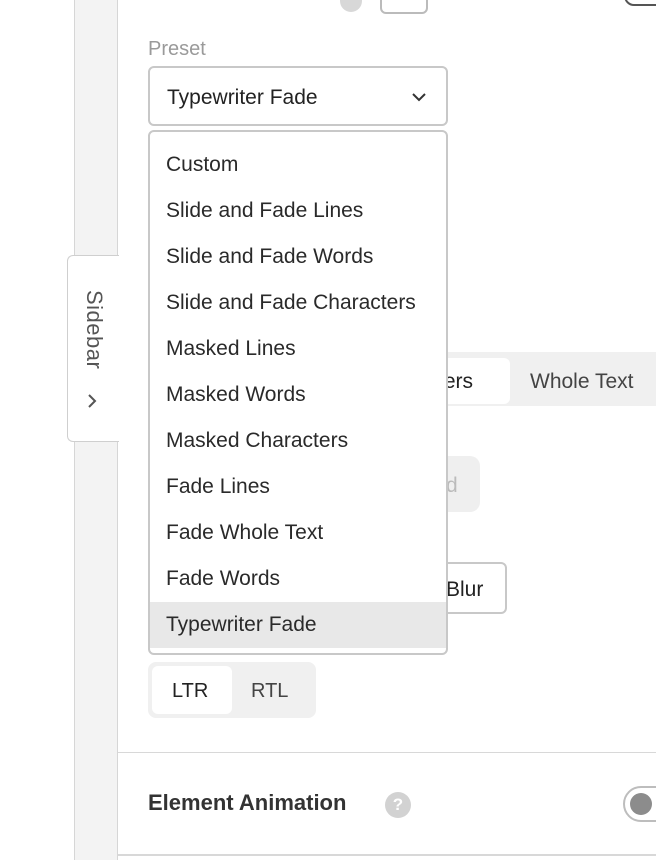 This screenshot has height=860, width=656. Describe the element at coordinates (92, 401) in the screenshot. I see `chevron-right-icon` at that location.